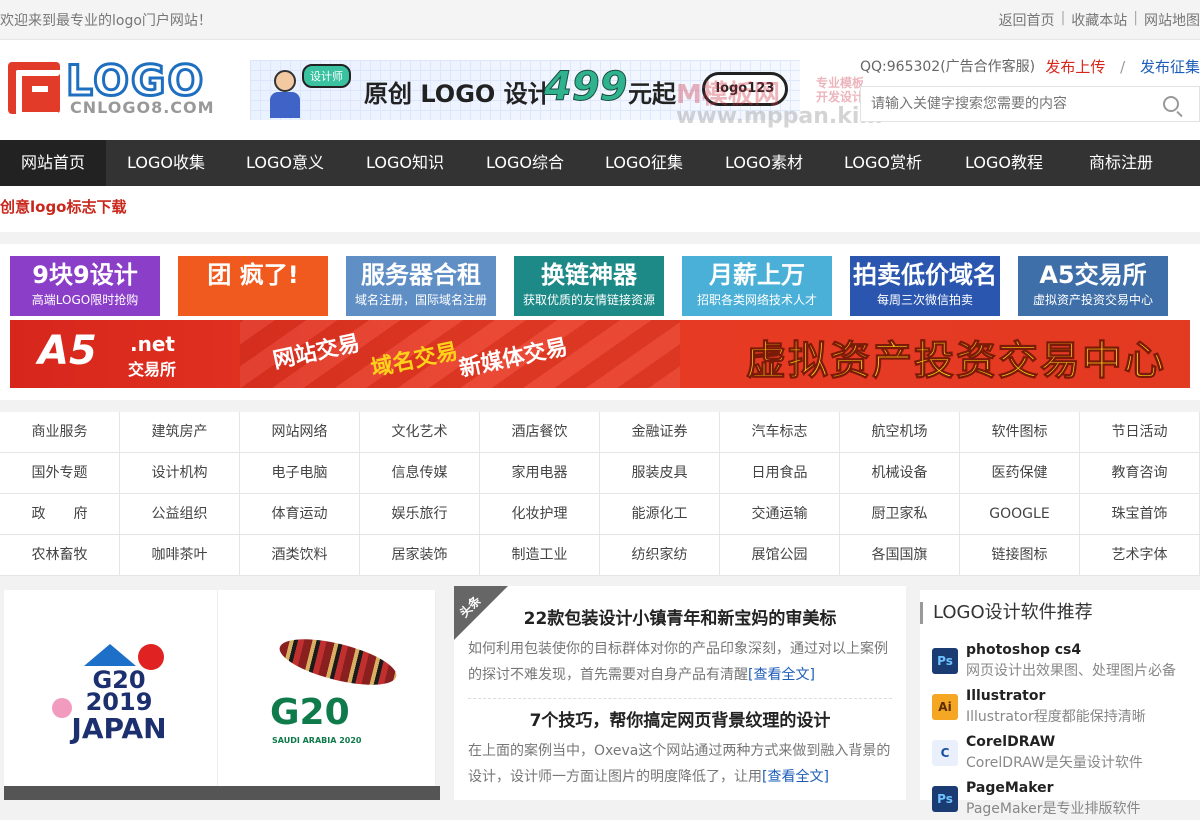 Image resolution: width=1200 pixels, height=820 pixels. What do you see at coordinates (300, 555) in the screenshot?
I see `category-link: 酒类饮料` at bounding box center [300, 555].